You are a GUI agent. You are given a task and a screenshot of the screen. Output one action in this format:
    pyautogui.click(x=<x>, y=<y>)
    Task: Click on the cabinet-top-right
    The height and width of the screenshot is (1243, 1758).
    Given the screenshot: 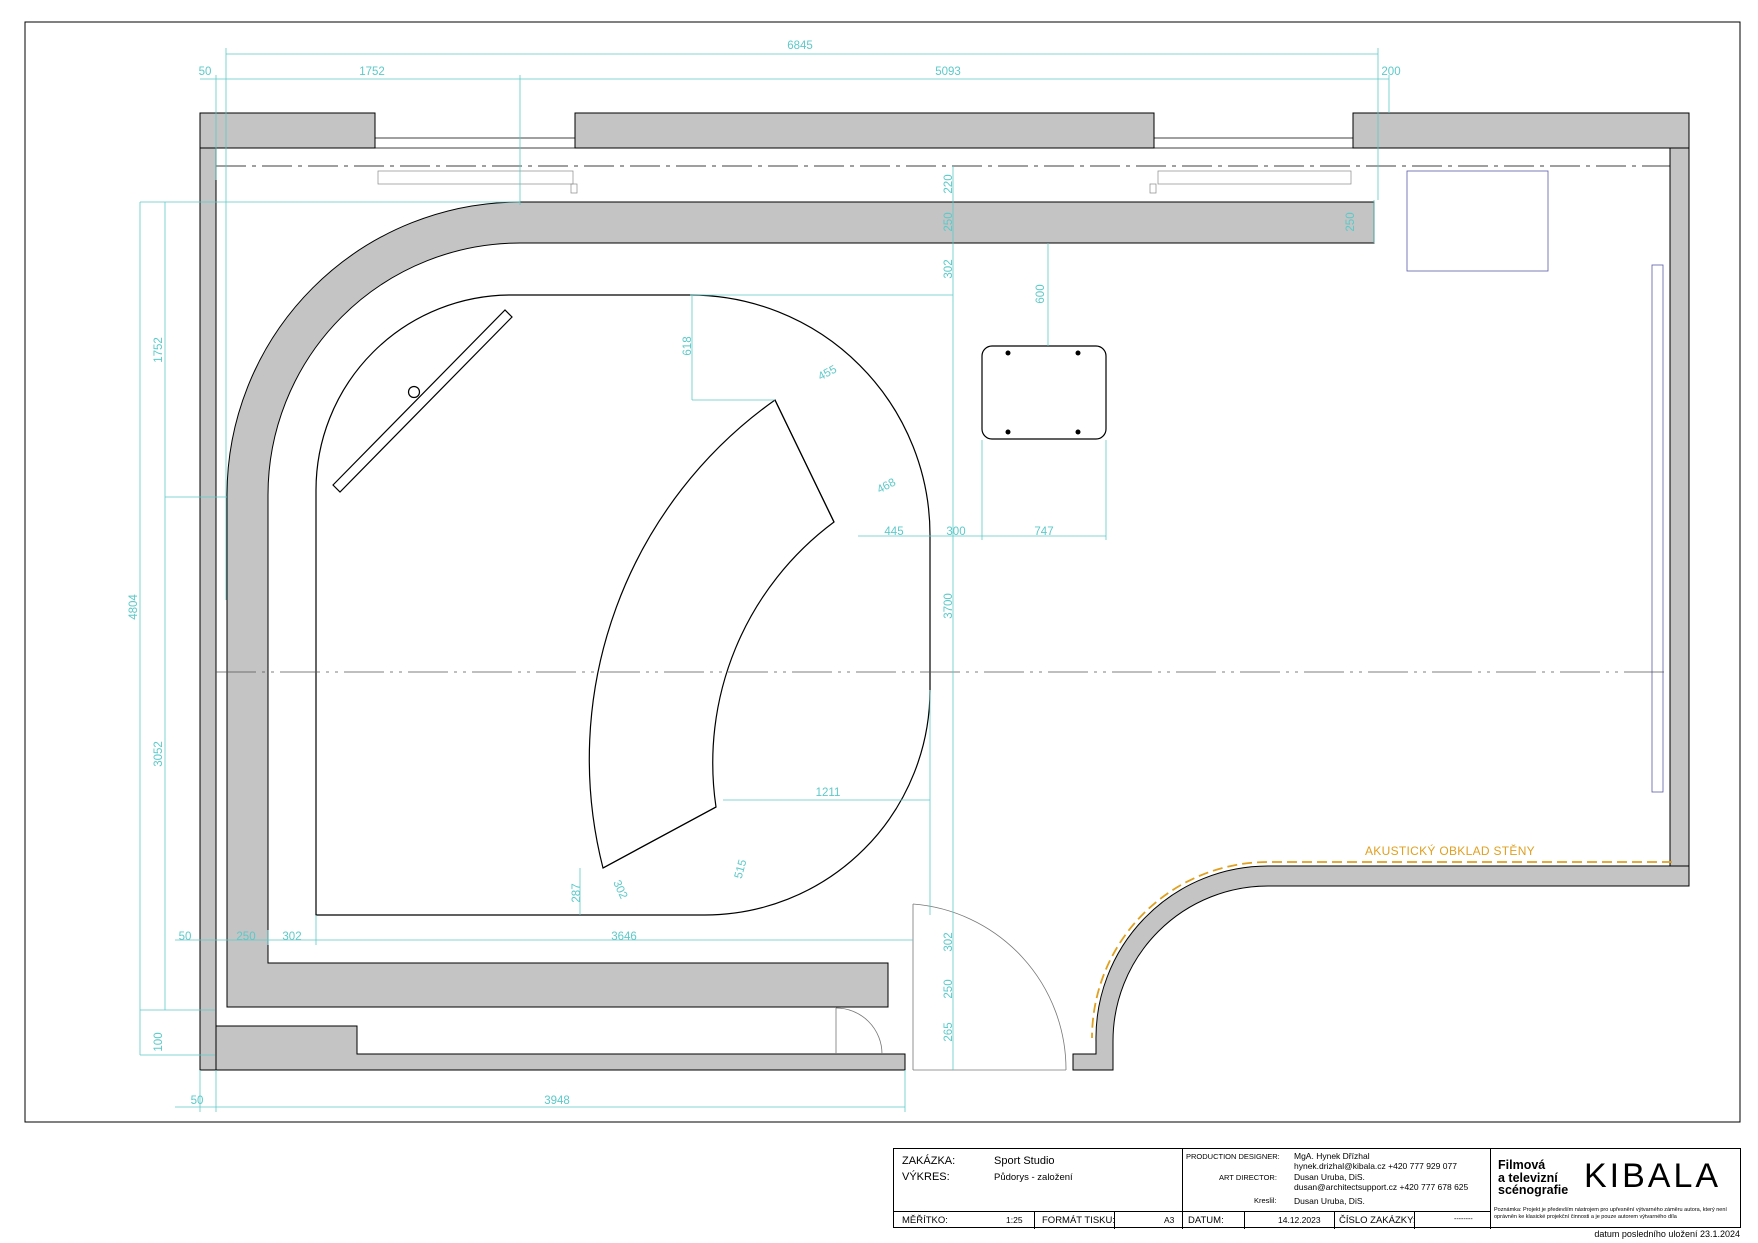 What is the action you would take?
    pyautogui.click(x=1477, y=221)
    